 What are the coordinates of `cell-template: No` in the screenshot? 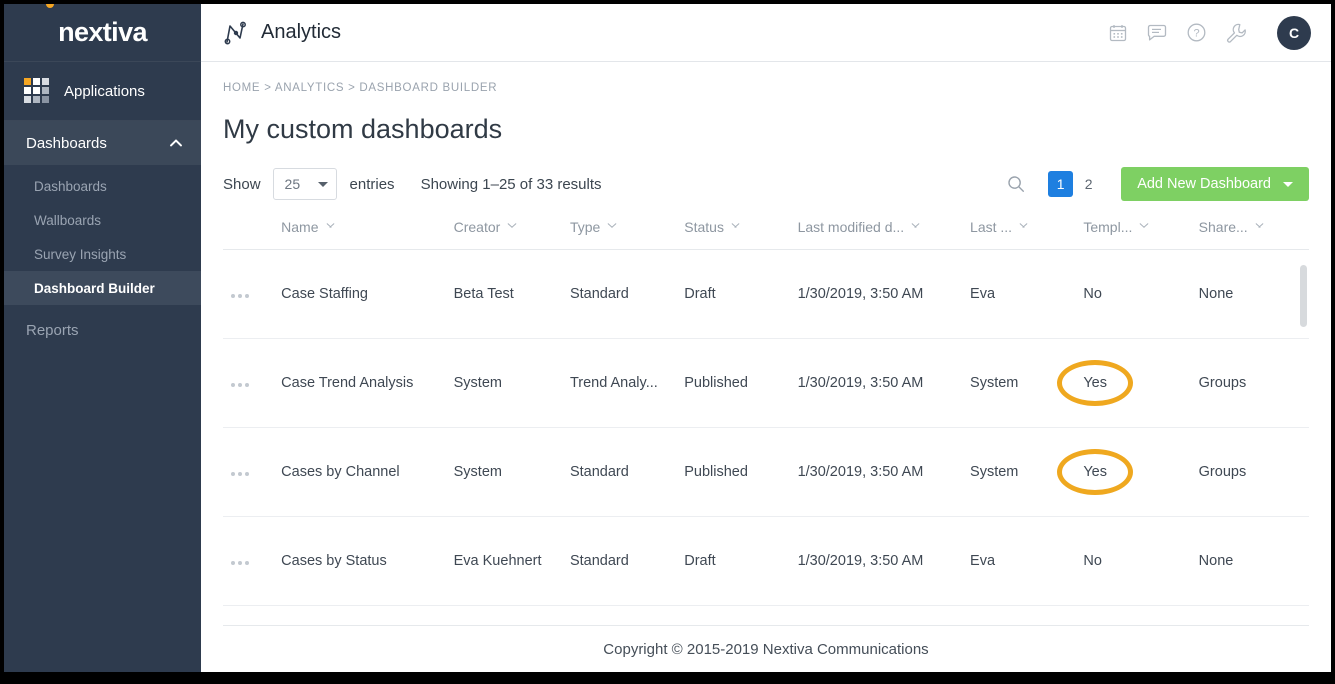 It's located at (1141, 561).